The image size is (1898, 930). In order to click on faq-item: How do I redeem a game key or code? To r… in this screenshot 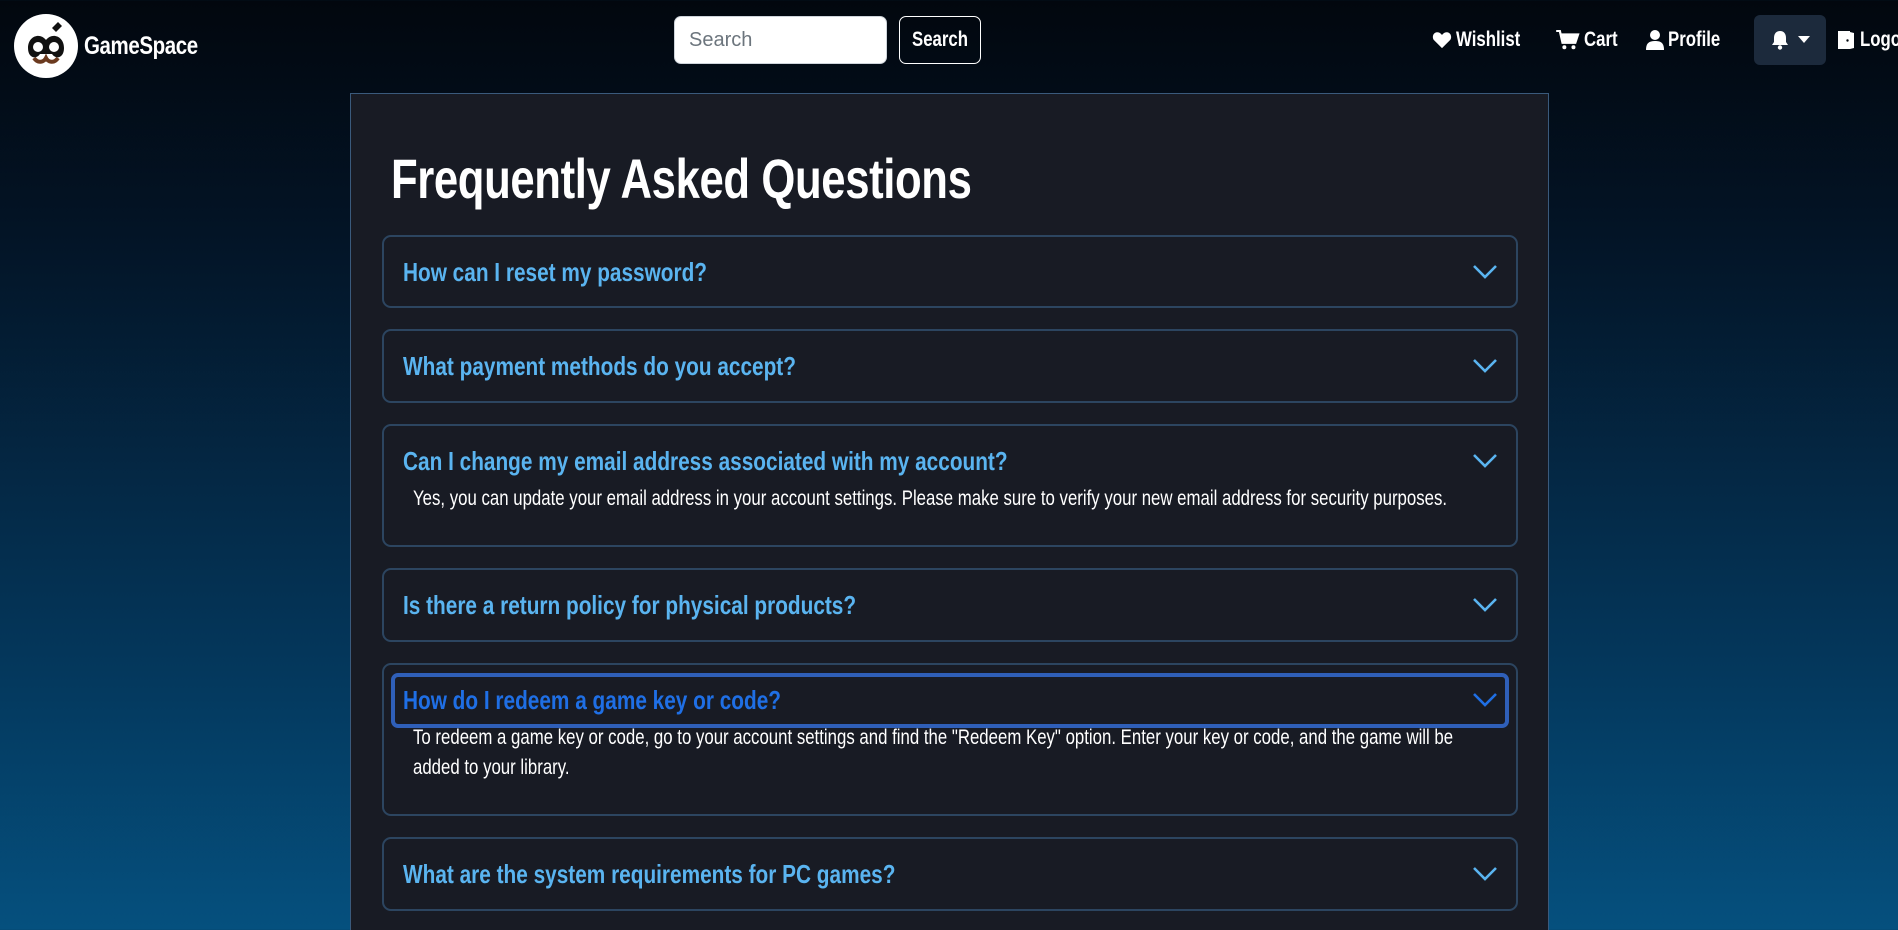, I will do `click(950, 739)`.